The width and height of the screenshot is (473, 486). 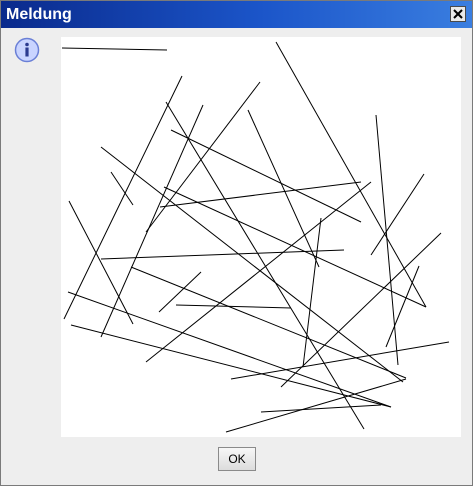 I want to click on ok-button: OK, so click(x=237, y=459).